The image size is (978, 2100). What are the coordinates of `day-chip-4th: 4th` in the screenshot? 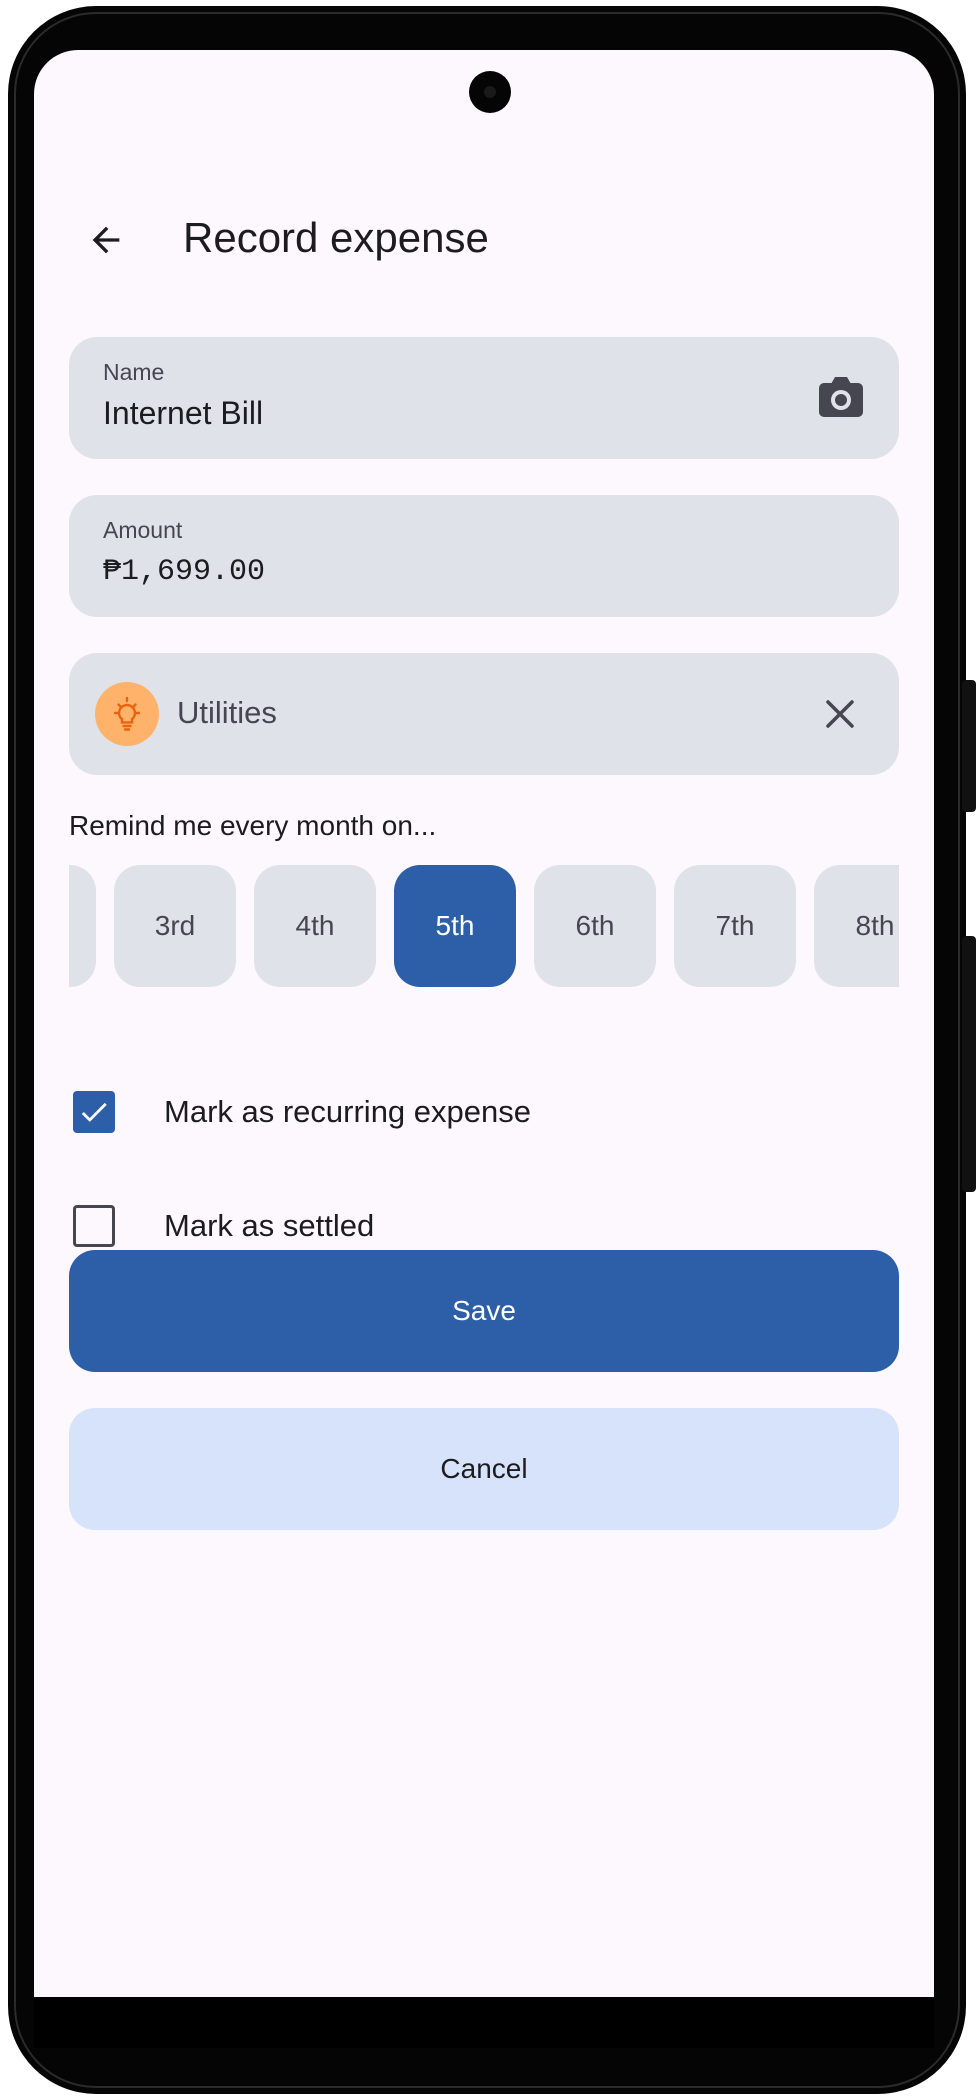 It's located at (315, 926).